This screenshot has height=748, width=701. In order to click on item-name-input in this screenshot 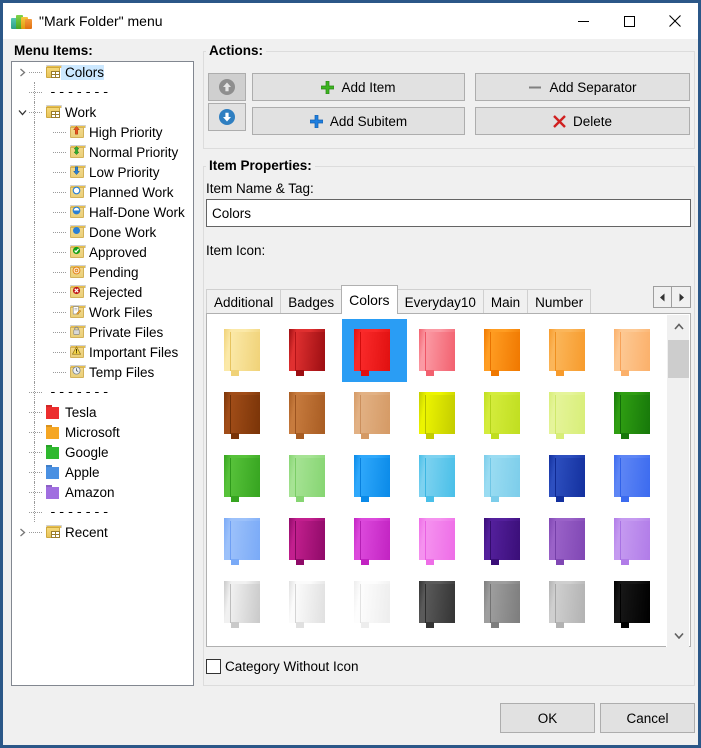, I will do `click(448, 213)`.